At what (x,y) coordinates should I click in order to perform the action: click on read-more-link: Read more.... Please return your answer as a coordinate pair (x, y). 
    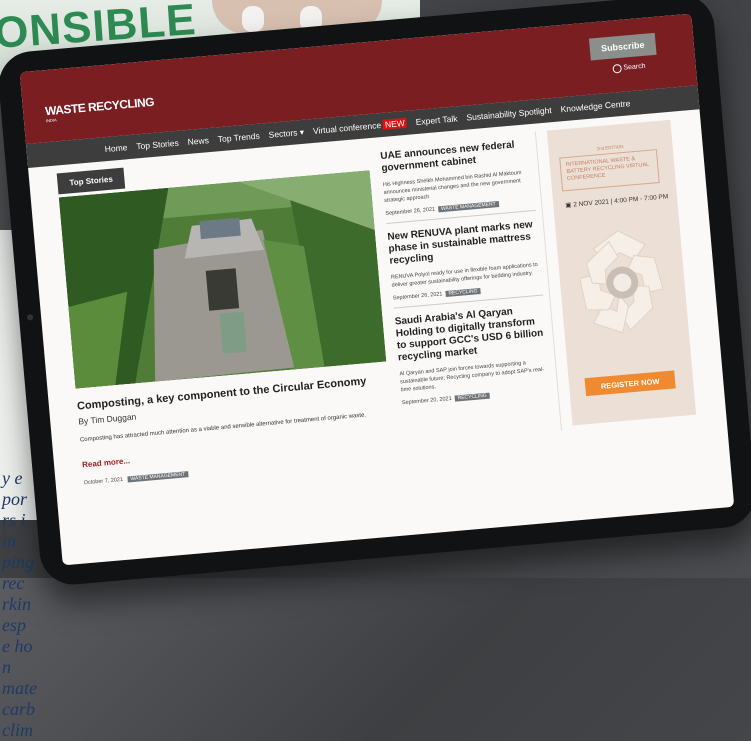
    Looking at the image, I should click on (106, 462).